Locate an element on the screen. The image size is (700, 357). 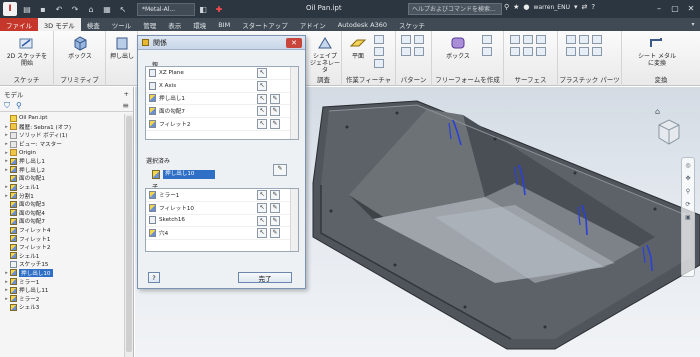
orbit-icon: ⟳ is located at coordinates (687, 204).